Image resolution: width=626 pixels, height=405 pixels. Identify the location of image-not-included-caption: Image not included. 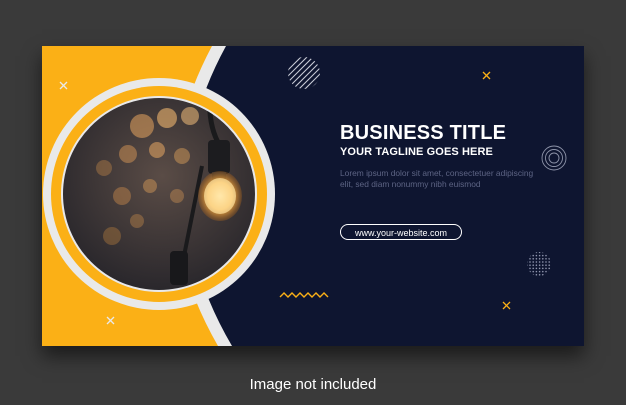
(313, 384).